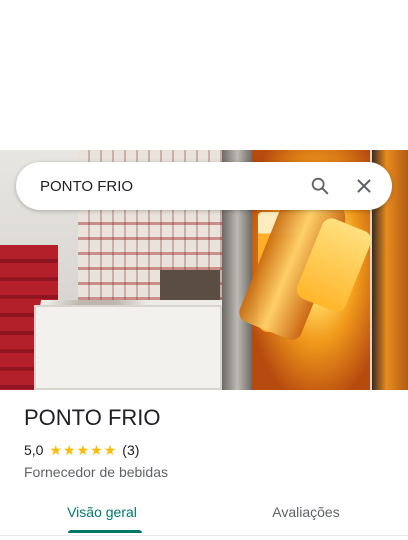 This screenshot has width=408, height=540. What do you see at coordinates (306, 513) in the screenshot?
I see `tab-reviews: Avaliações` at bounding box center [306, 513].